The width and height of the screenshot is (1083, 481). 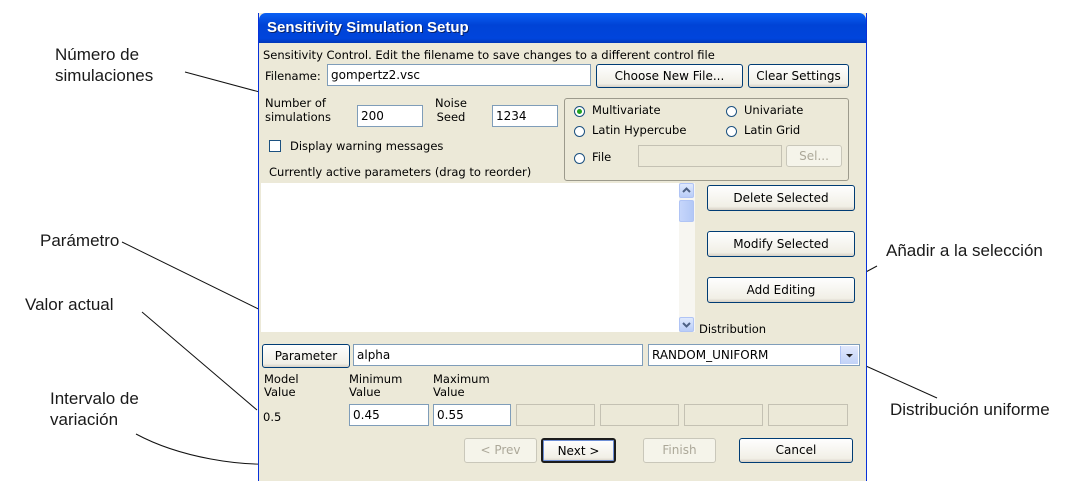 What do you see at coordinates (781, 244) in the screenshot?
I see `modify-selected-button: Modify Selected` at bounding box center [781, 244].